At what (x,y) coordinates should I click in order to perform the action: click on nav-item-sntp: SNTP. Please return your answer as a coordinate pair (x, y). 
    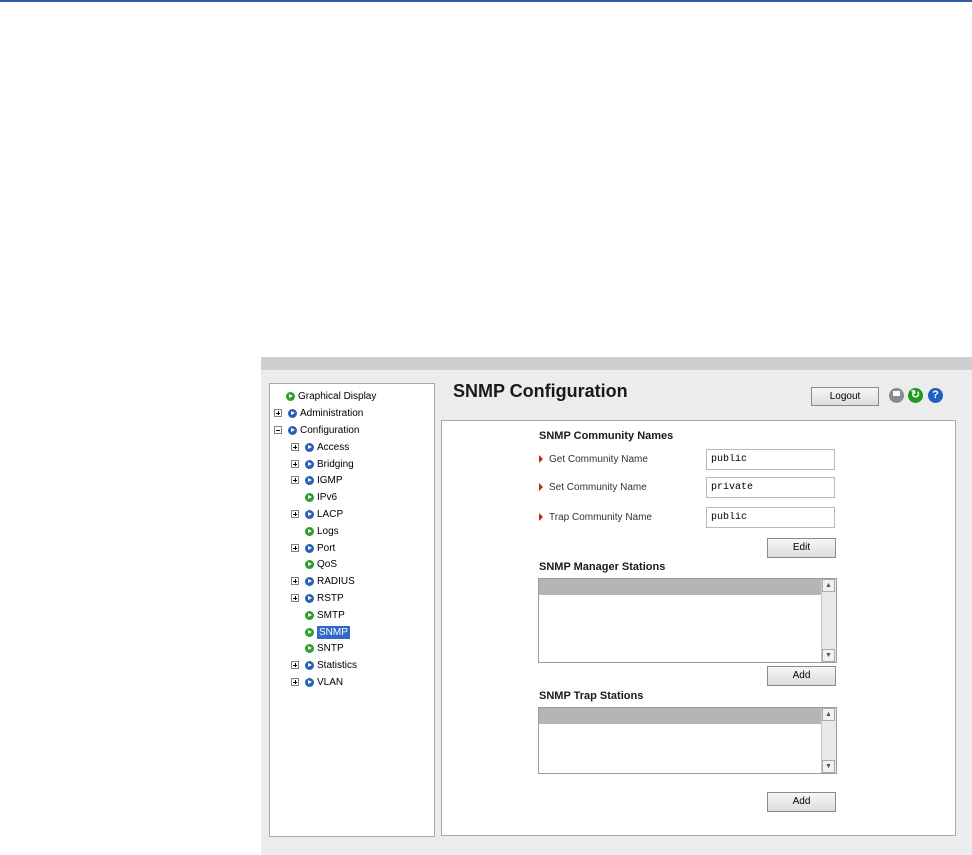
    Looking at the image, I should click on (324, 648).